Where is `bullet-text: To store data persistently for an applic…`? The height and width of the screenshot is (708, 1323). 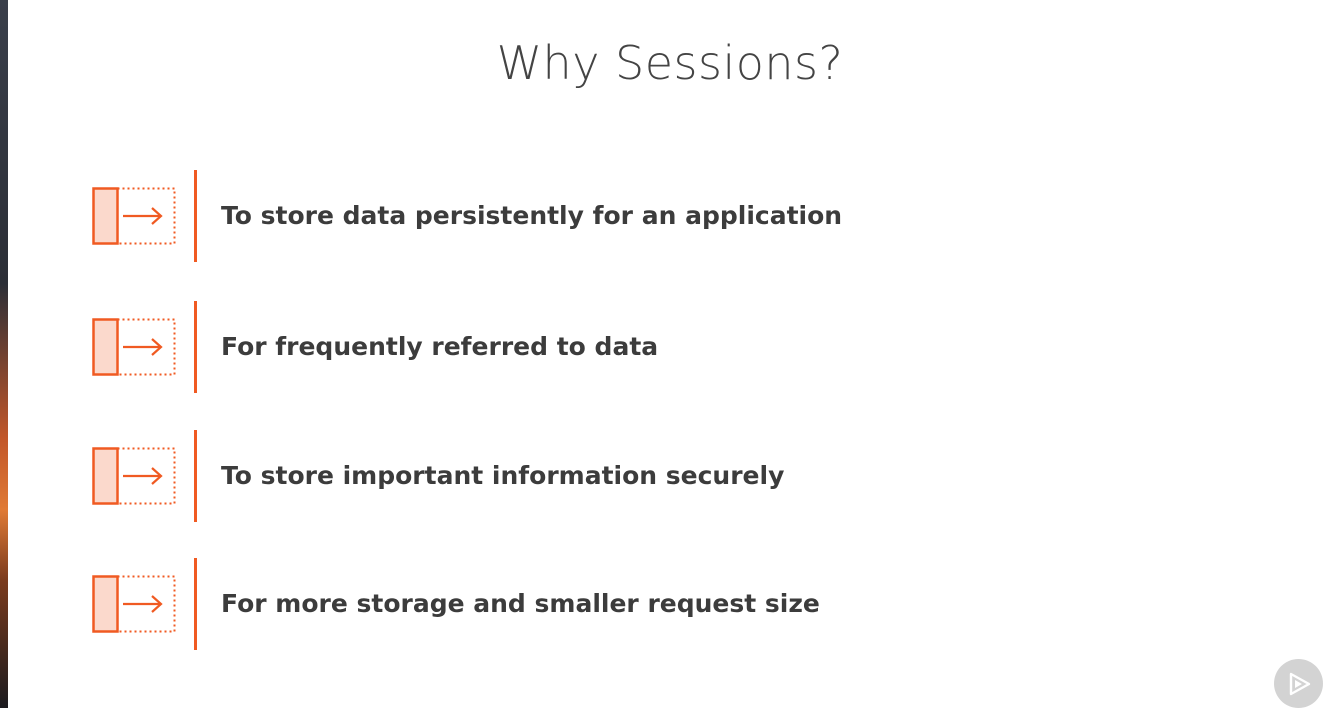
bullet-text: To store data persistently for an applic… is located at coordinates (532, 215).